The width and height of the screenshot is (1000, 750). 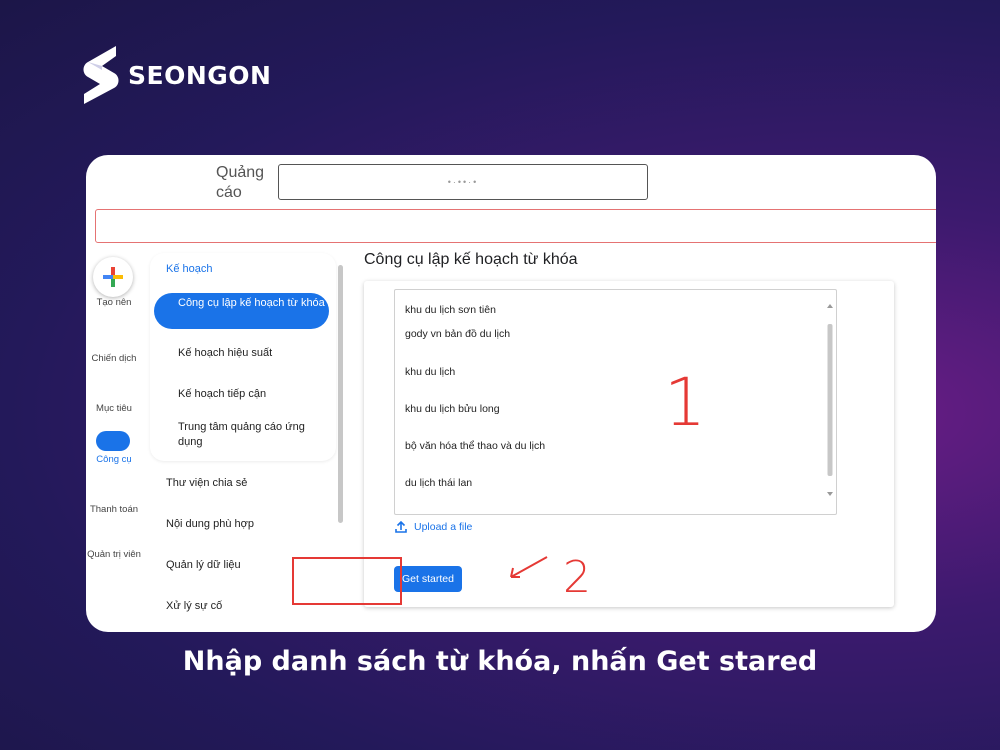 I want to click on arrow-icon, so click(x=529, y=567).